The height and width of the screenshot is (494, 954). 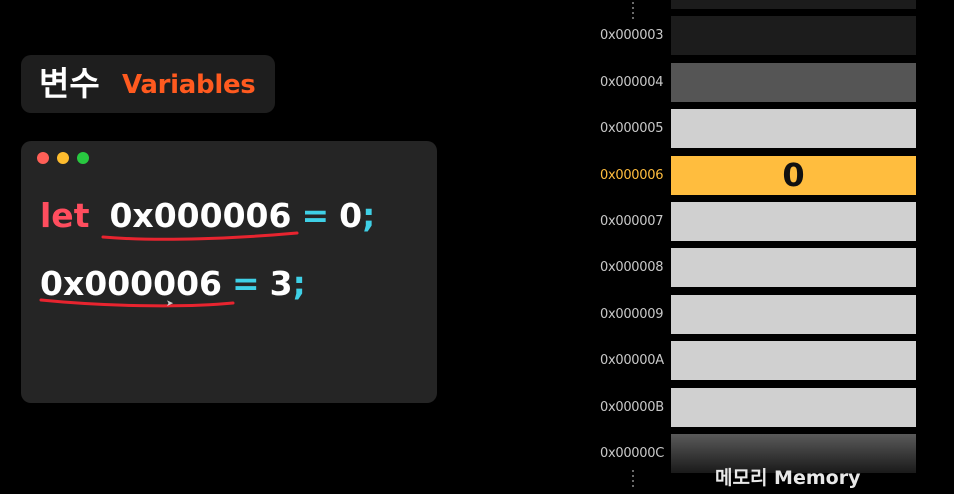 What do you see at coordinates (632, 360) in the screenshot?
I see `memory-address-label: 0x00000A` at bounding box center [632, 360].